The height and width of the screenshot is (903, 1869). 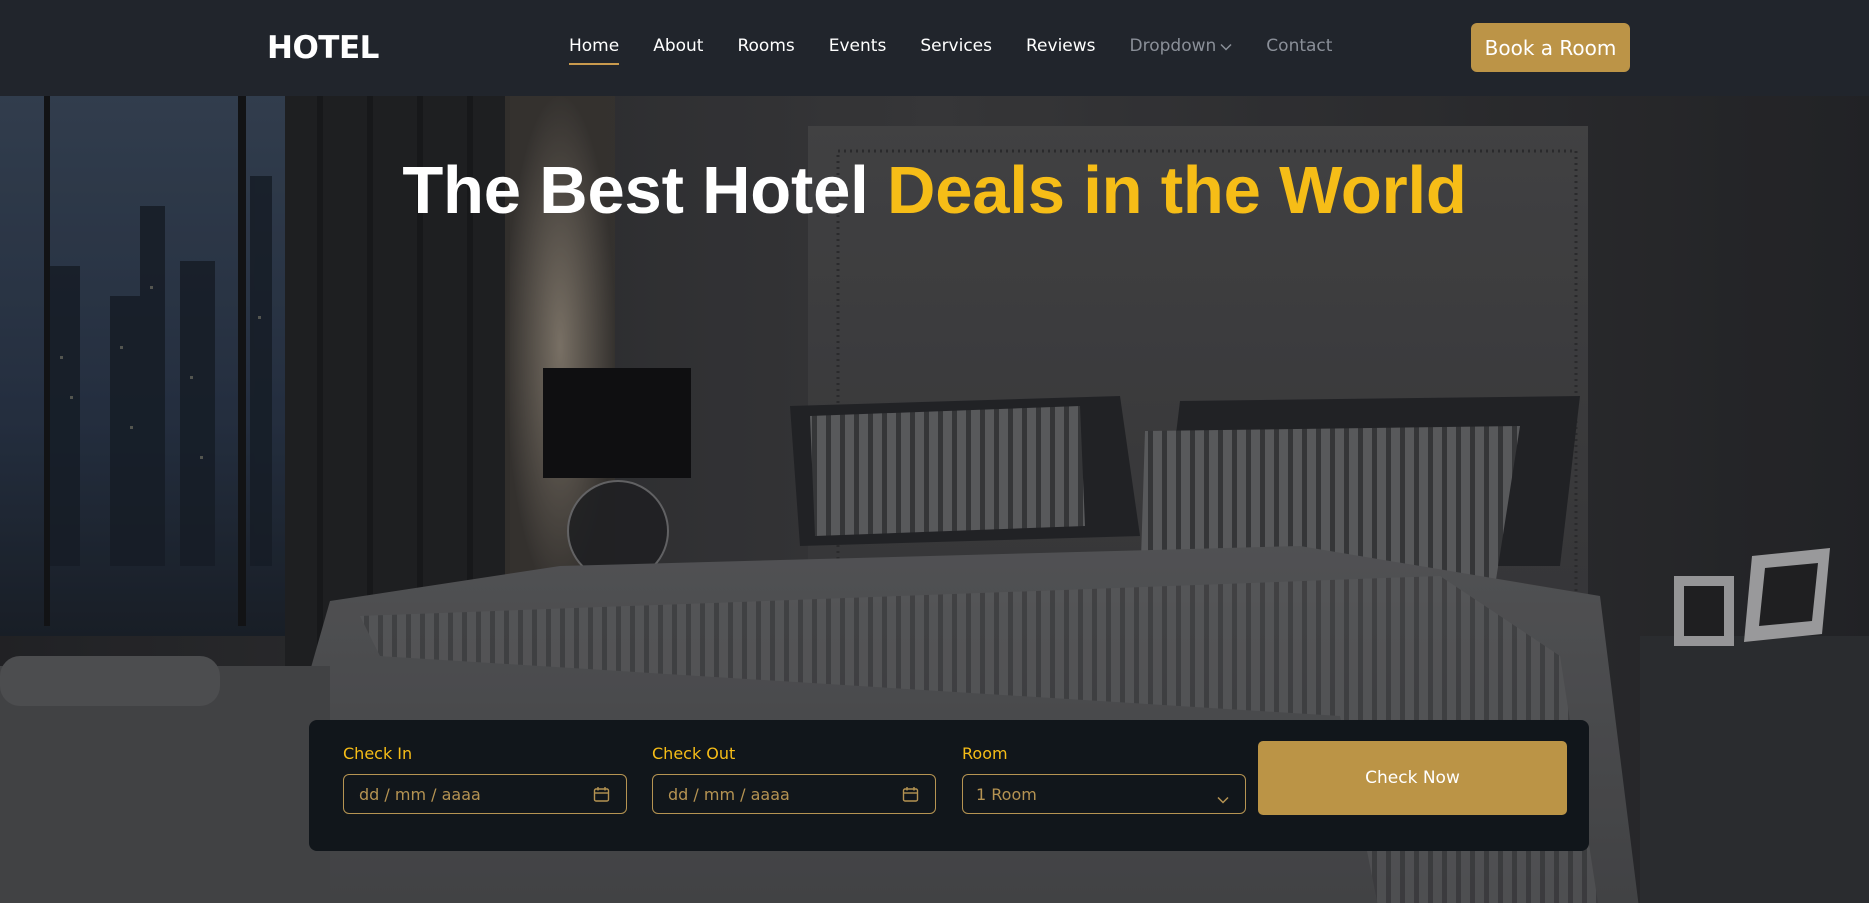 What do you see at coordinates (1061, 46) in the screenshot?
I see `nav-item-reviews: Reviews` at bounding box center [1061, 46].